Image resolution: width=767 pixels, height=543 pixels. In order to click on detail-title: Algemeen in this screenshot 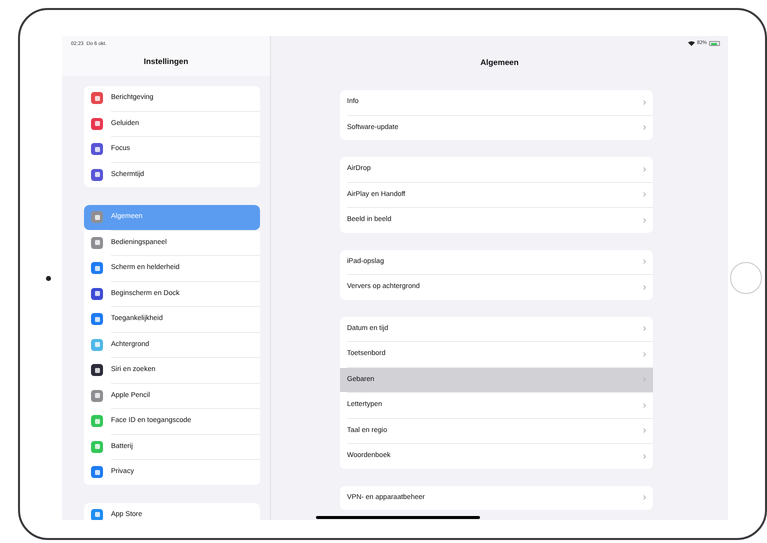, I will do `click(499, 63)`.